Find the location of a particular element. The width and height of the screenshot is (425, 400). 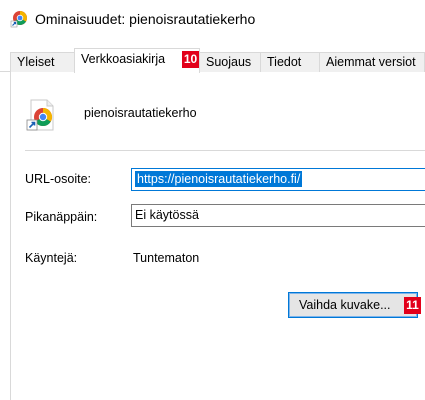

tab-general: Yleiset is located at coordinates (42, 62).